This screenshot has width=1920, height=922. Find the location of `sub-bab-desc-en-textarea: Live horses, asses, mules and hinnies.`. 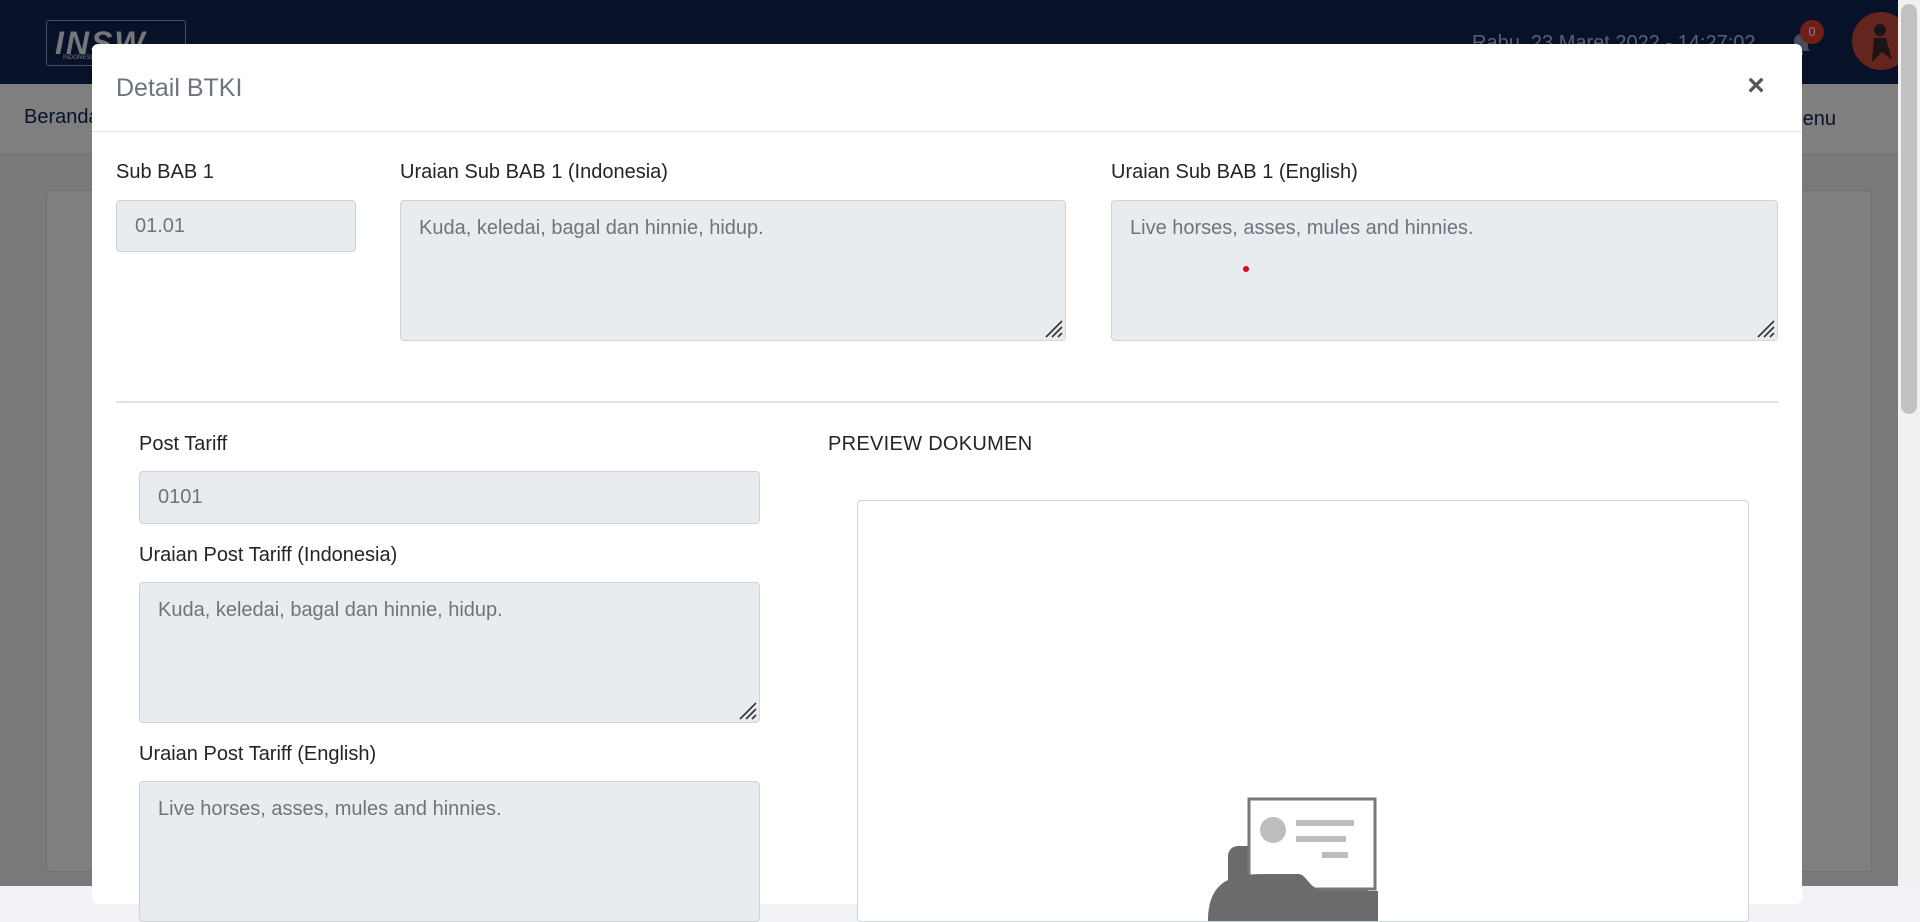

sub-bab-desc-en-textarea: Live horses, asses, mules and hinnies. is located at coordinates (1444, 270).